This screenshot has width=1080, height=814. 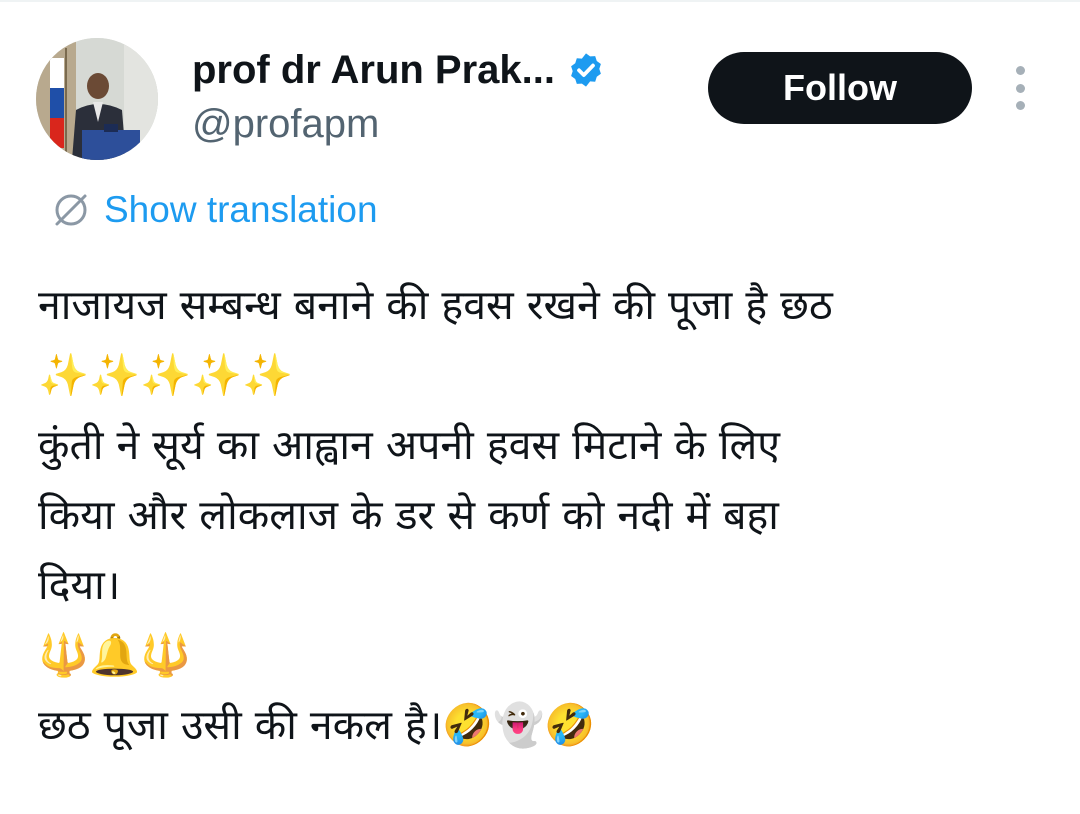 What do you see at coordinates (840, 88) in the screenshot?
I see `follow-button: Follow` at bounding box center [840, 88].